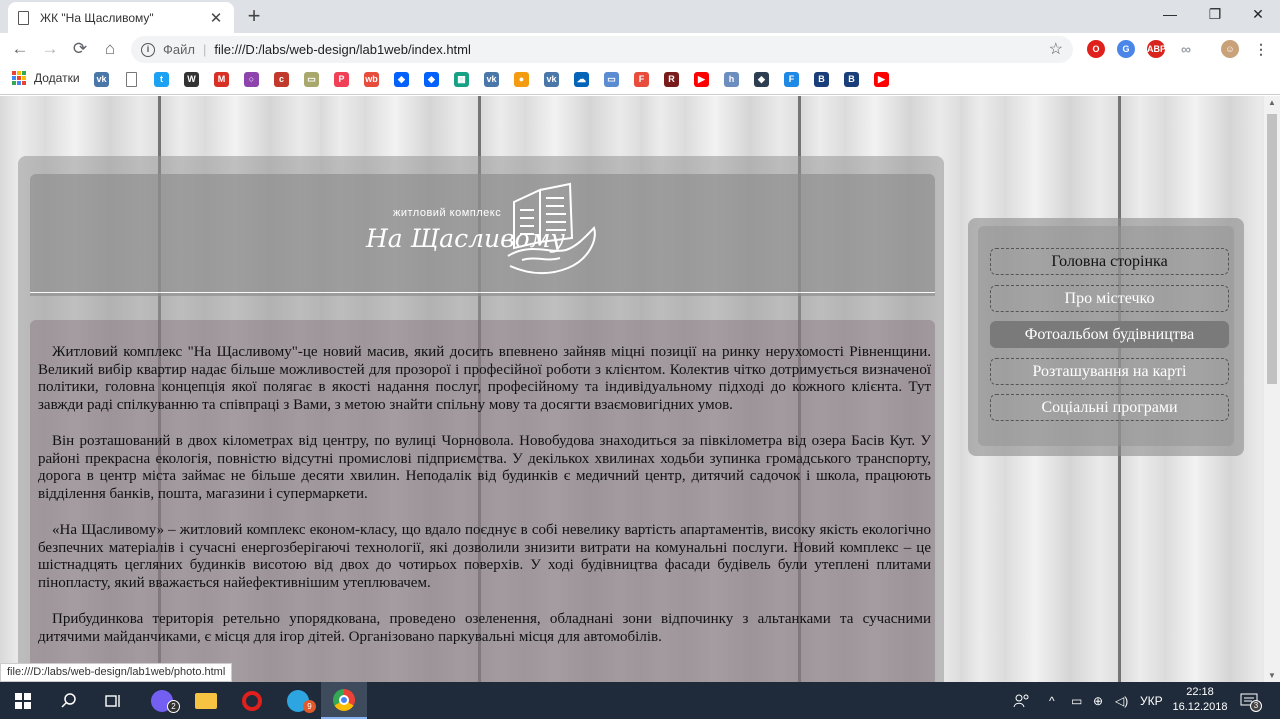 This screenshot has height=719, width=1280. I want to click on notification-badge: 3, so click(1256, 706).